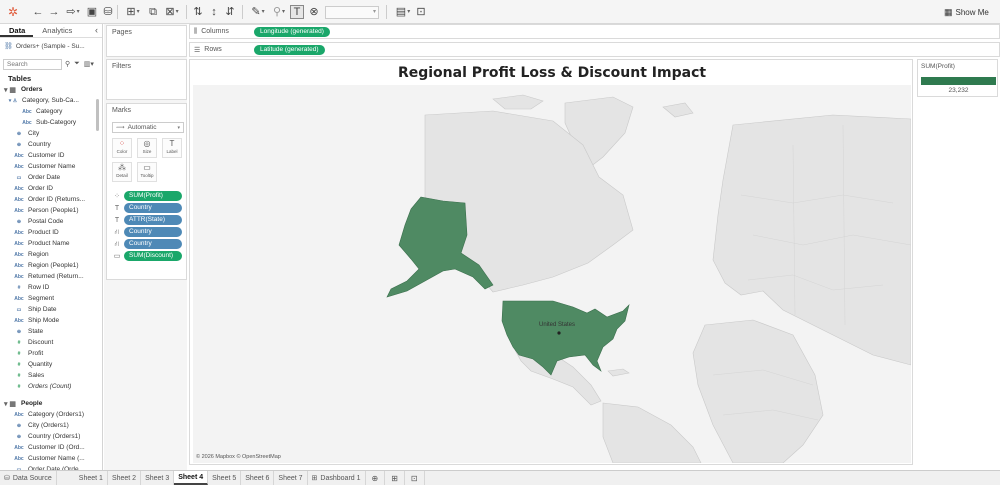  Describe the element at coordinates (172, 12) in the screenshot. I see `clear-icon: ⊠ ▾` at that location.